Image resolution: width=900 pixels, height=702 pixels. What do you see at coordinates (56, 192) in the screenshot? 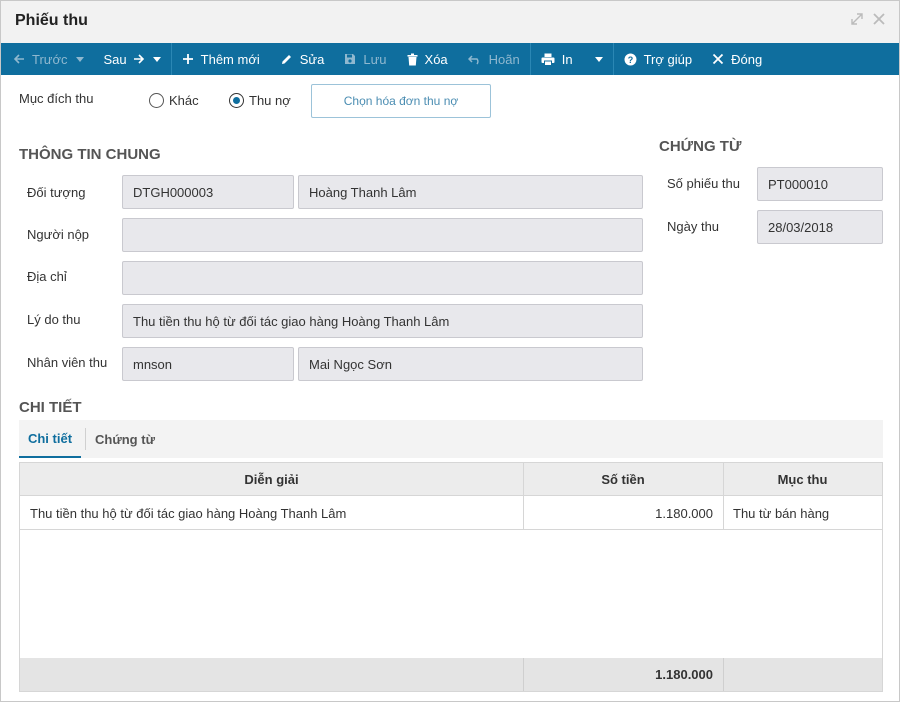
I see `object-label: Đối tượng` at bounding box center [56, 192].